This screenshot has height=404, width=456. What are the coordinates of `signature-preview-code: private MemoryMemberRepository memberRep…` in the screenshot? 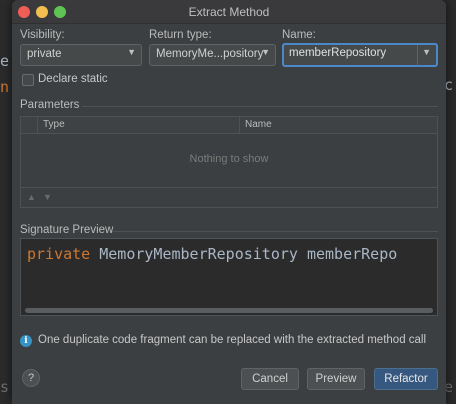 It's located at (212, 254).